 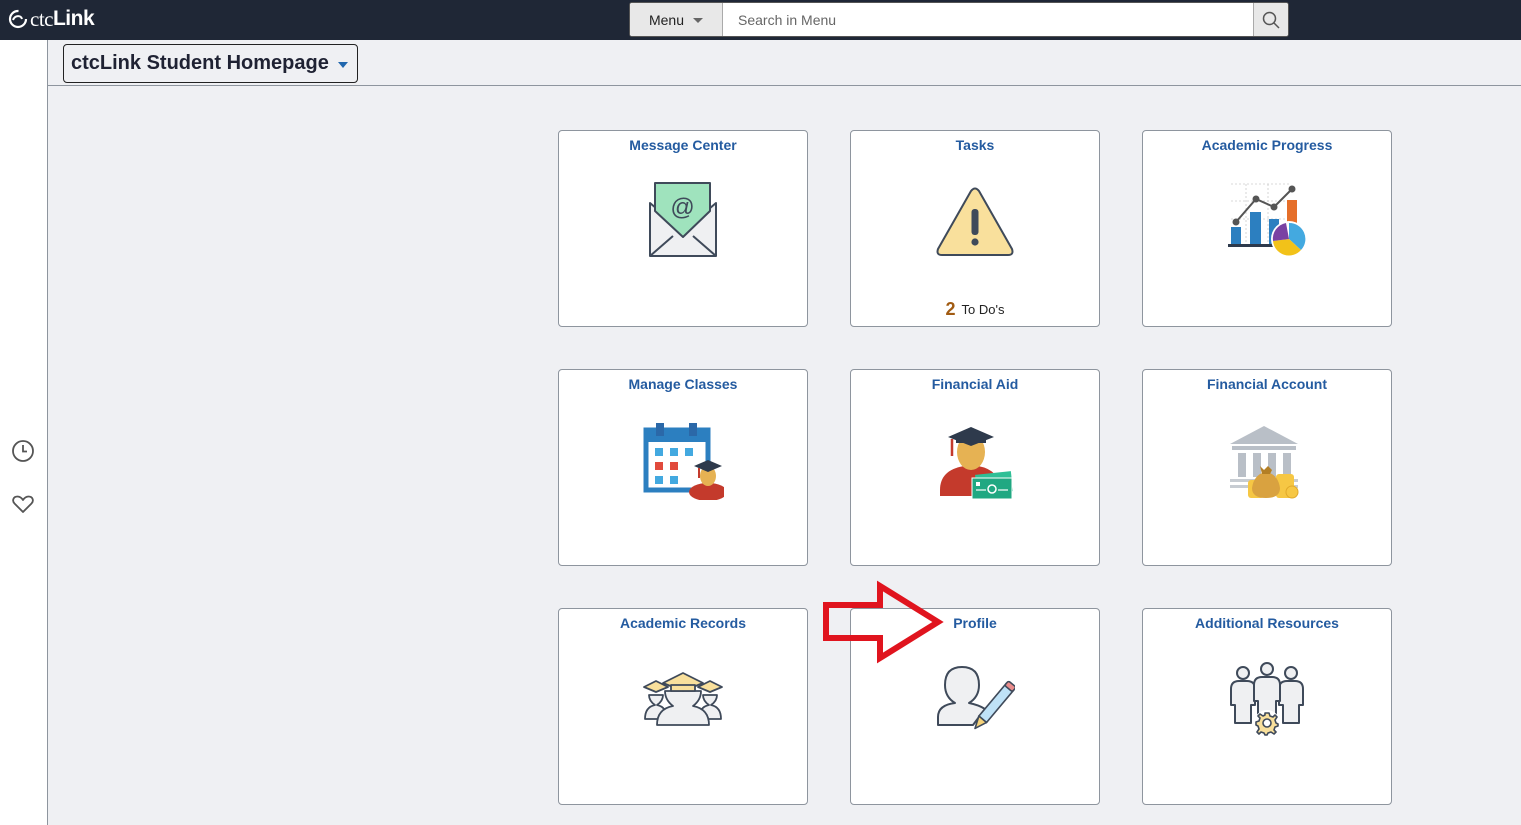 I want to click on tile-financial-aid: Financial Aid, so click(x=975, y=467).